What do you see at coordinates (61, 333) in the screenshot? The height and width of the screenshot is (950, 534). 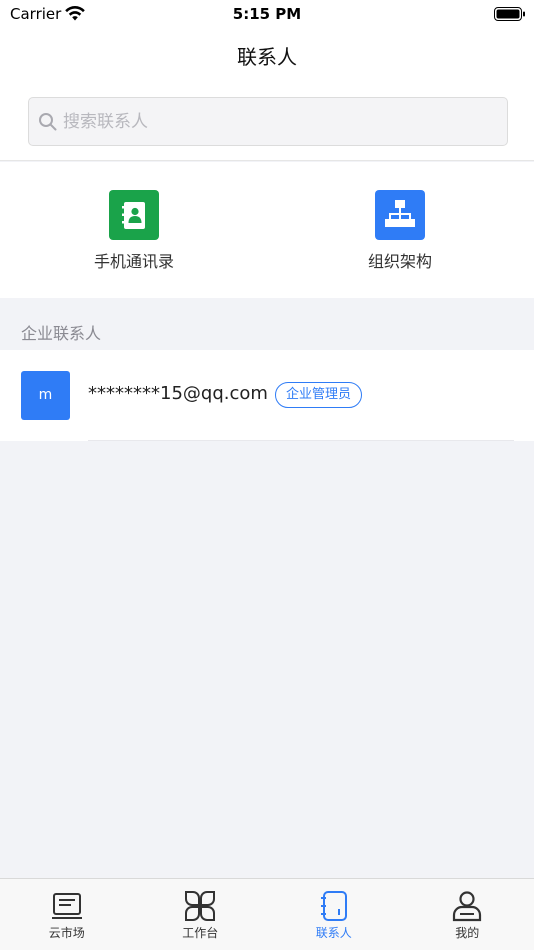 I see `section-title: 企业联系人` at bounding box center [61, 333].